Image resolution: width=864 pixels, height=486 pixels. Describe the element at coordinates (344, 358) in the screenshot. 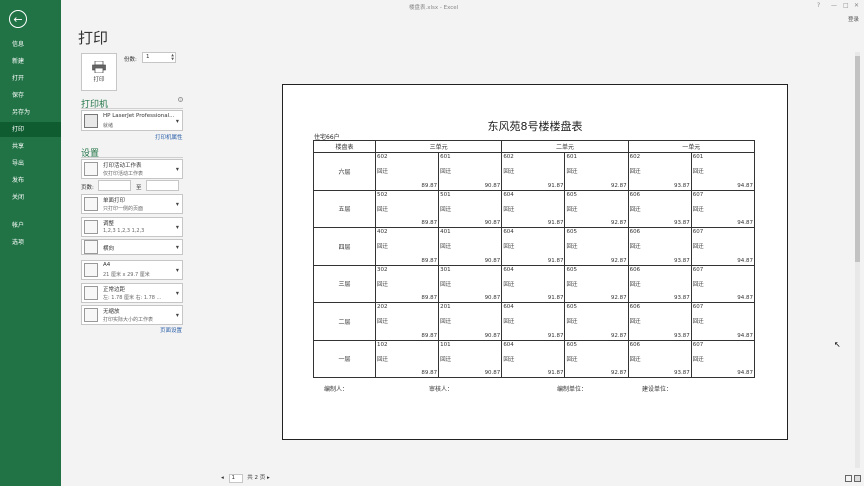

I see `floor-label: 一层` at that location.